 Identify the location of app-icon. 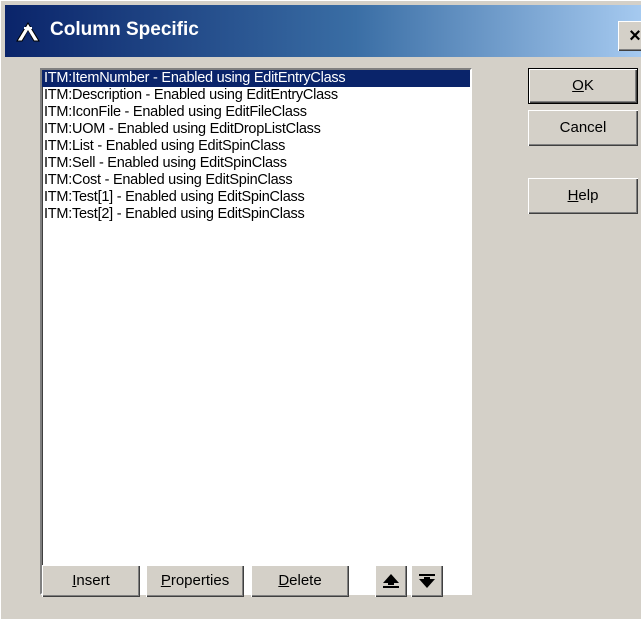
(28, 32).